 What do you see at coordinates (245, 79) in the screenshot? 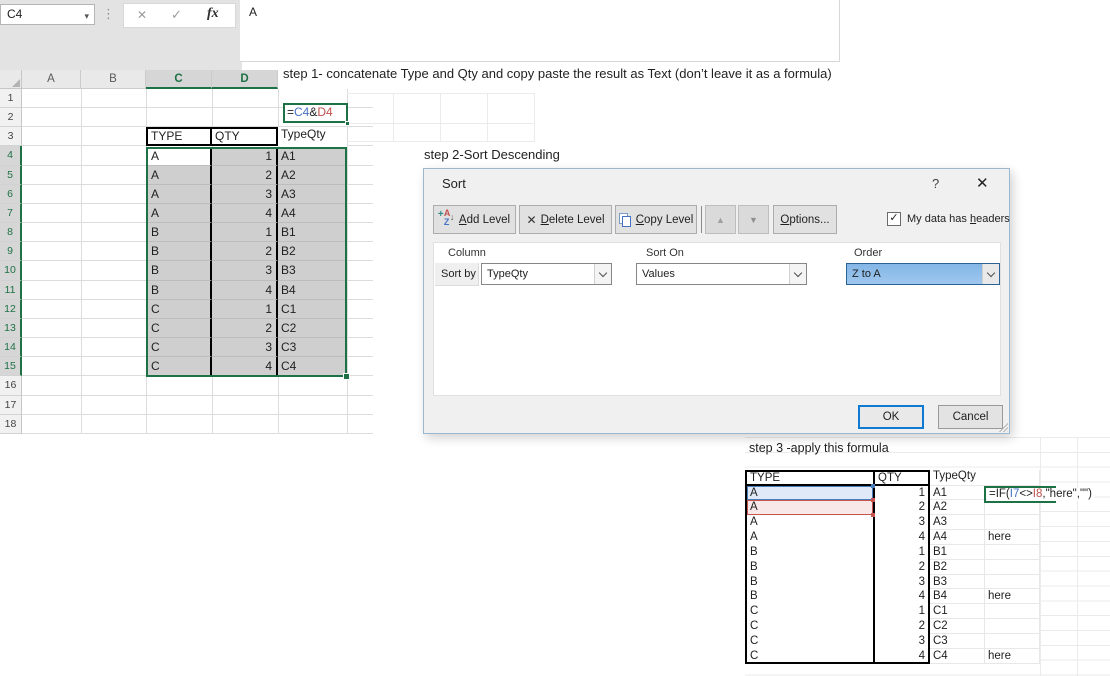
I see `column-header-d: D` at bounding box center [245, 79].